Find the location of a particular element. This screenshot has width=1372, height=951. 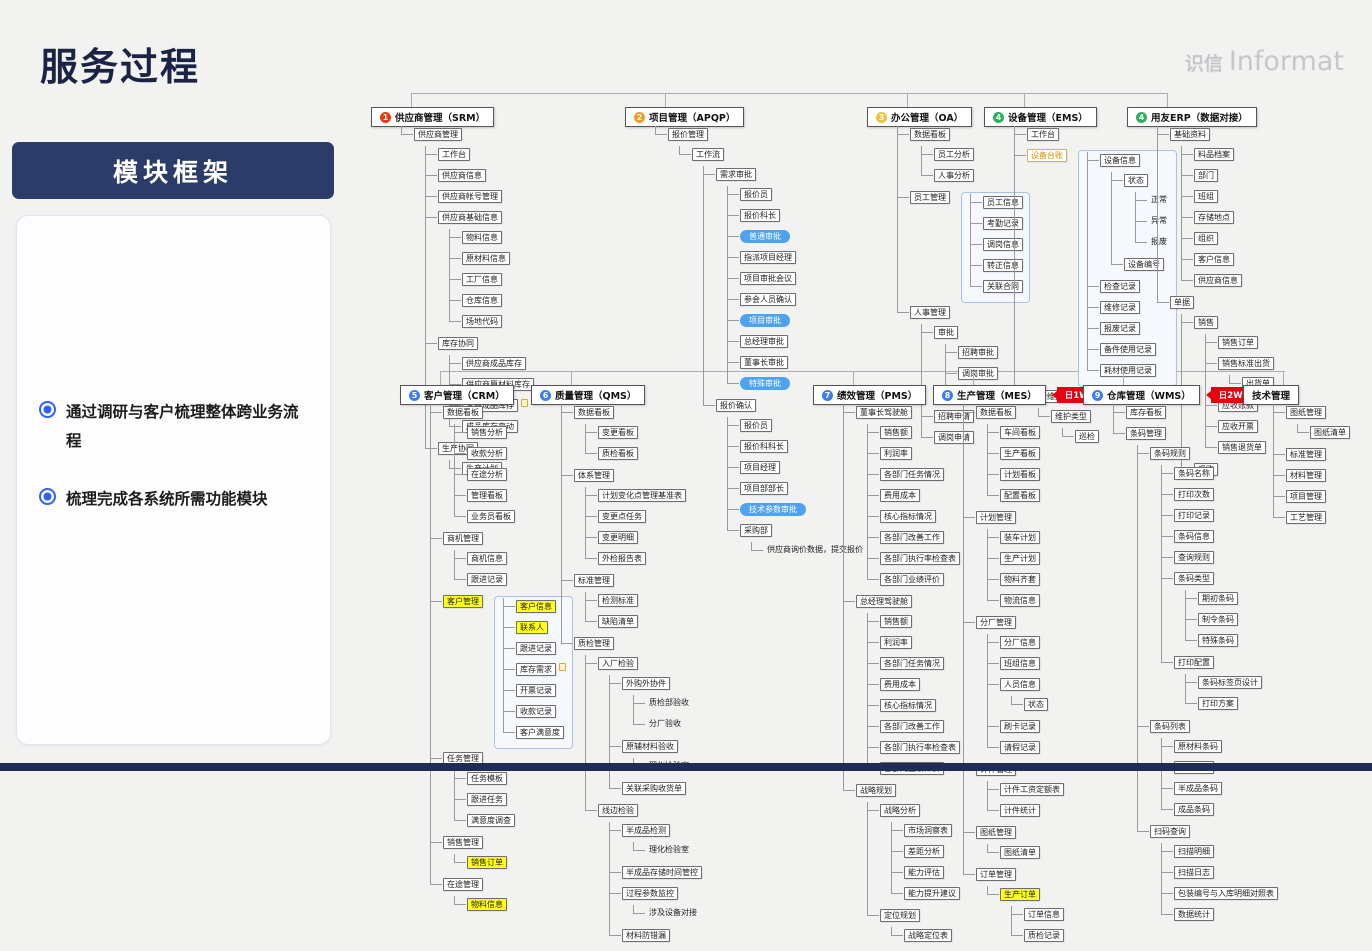

tree-title: 用友ERP（数据对接） is located at coordinates (1199, 118).